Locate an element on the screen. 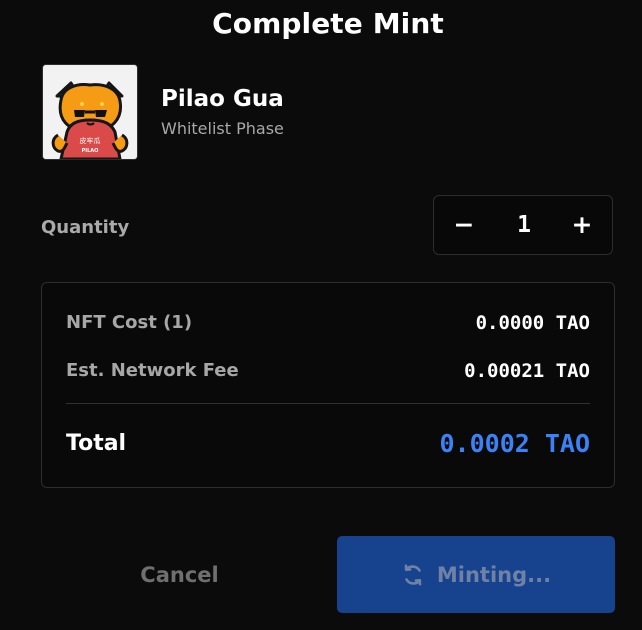 This screenshot has height=630, width=642. loading-sync-icon is located at coordinates (413, 574).